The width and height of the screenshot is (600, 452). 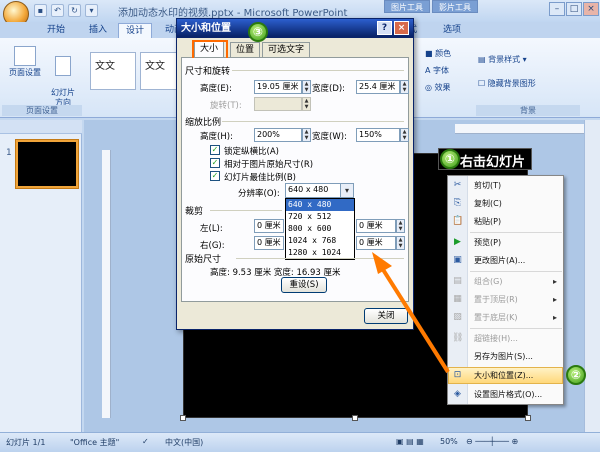 What do you see at coordinates (492, 441) in the screenshot?
I see `zoom-slider: ⊖ ───┼─── ⊕` at bounding box center [492, 441].